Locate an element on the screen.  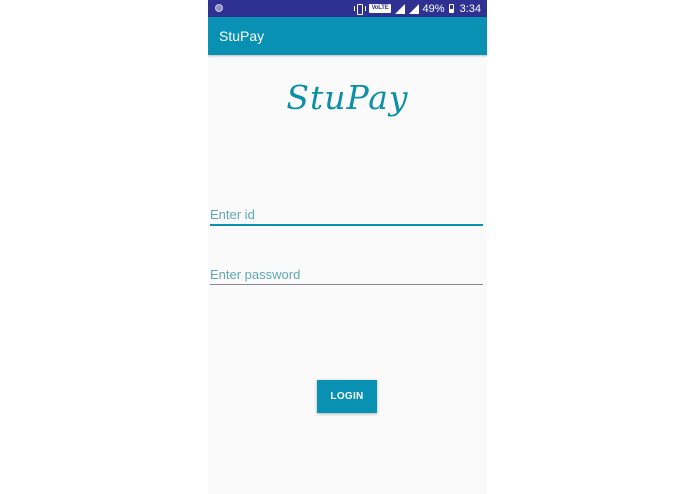
status-icons: VoLTE 49% 3:34 is located at coordinates (417, 8).